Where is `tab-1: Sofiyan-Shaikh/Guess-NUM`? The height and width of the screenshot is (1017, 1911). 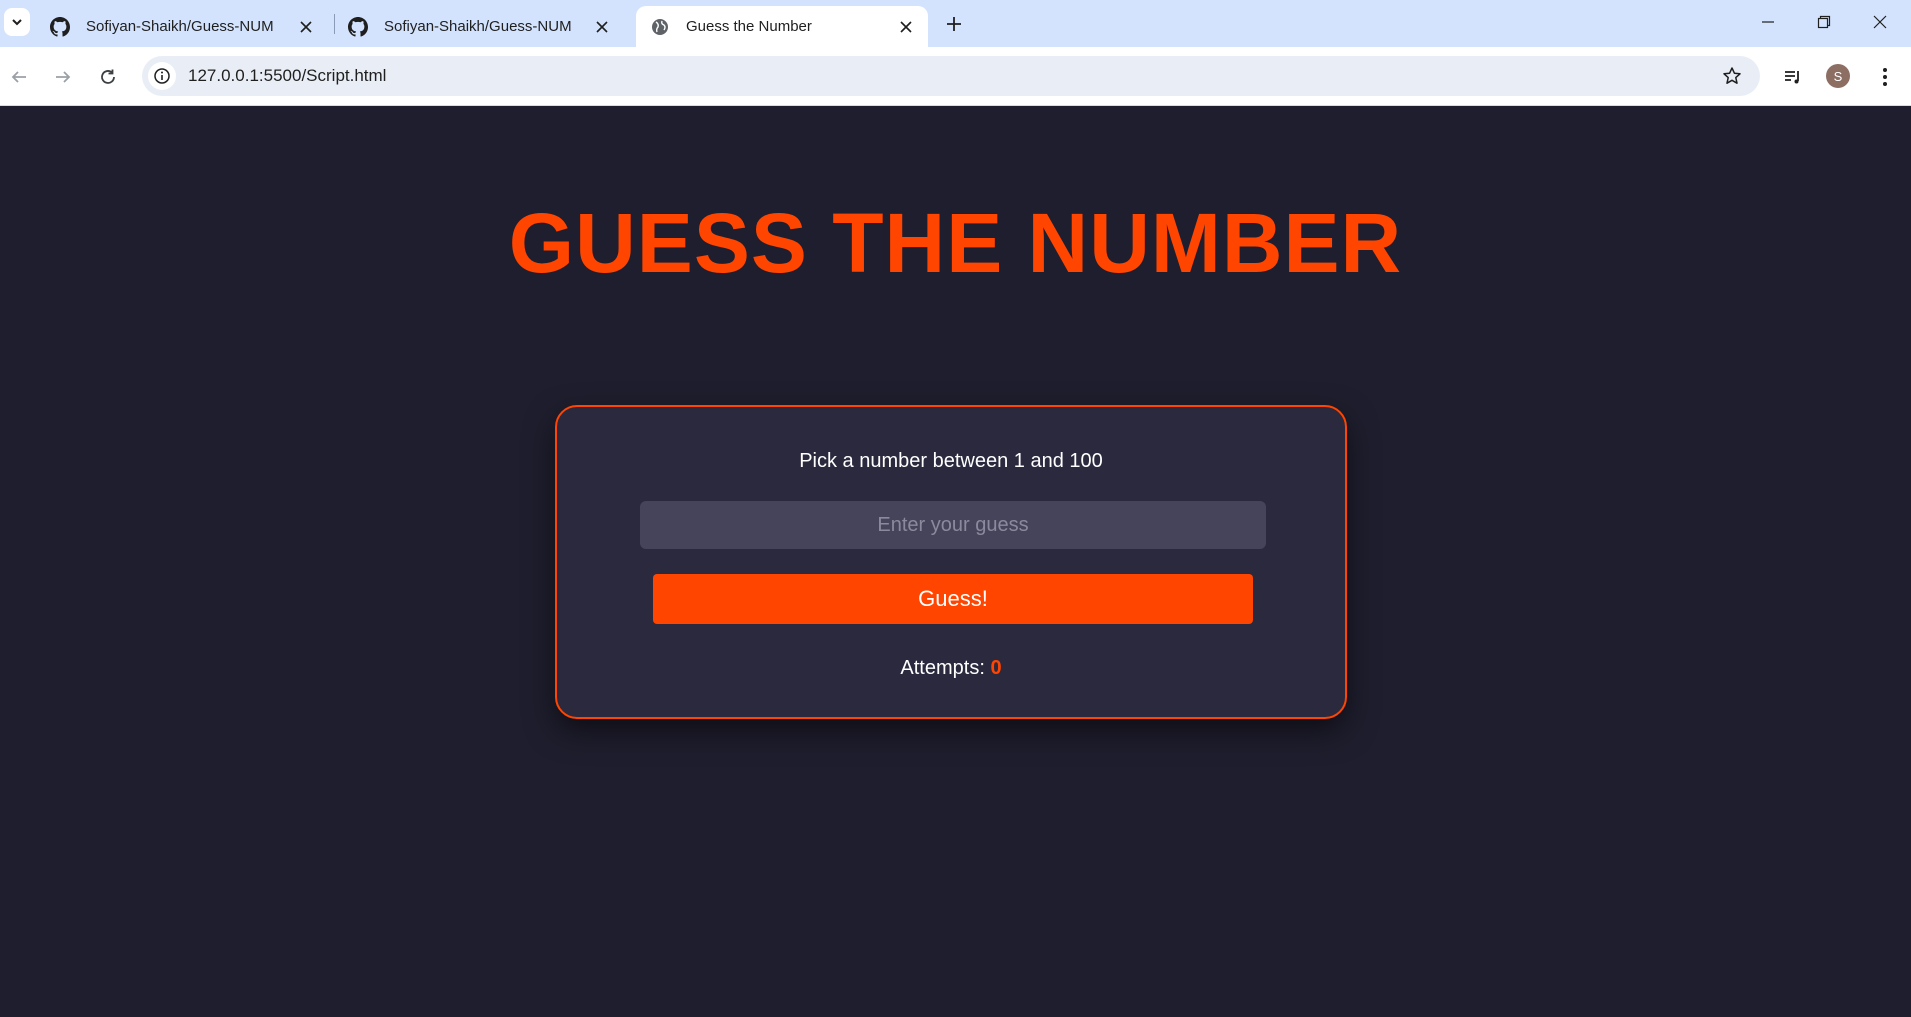
tab-1: Sofiyan-Shaikh/Guess-NUM is located at coordinates (182, 26).